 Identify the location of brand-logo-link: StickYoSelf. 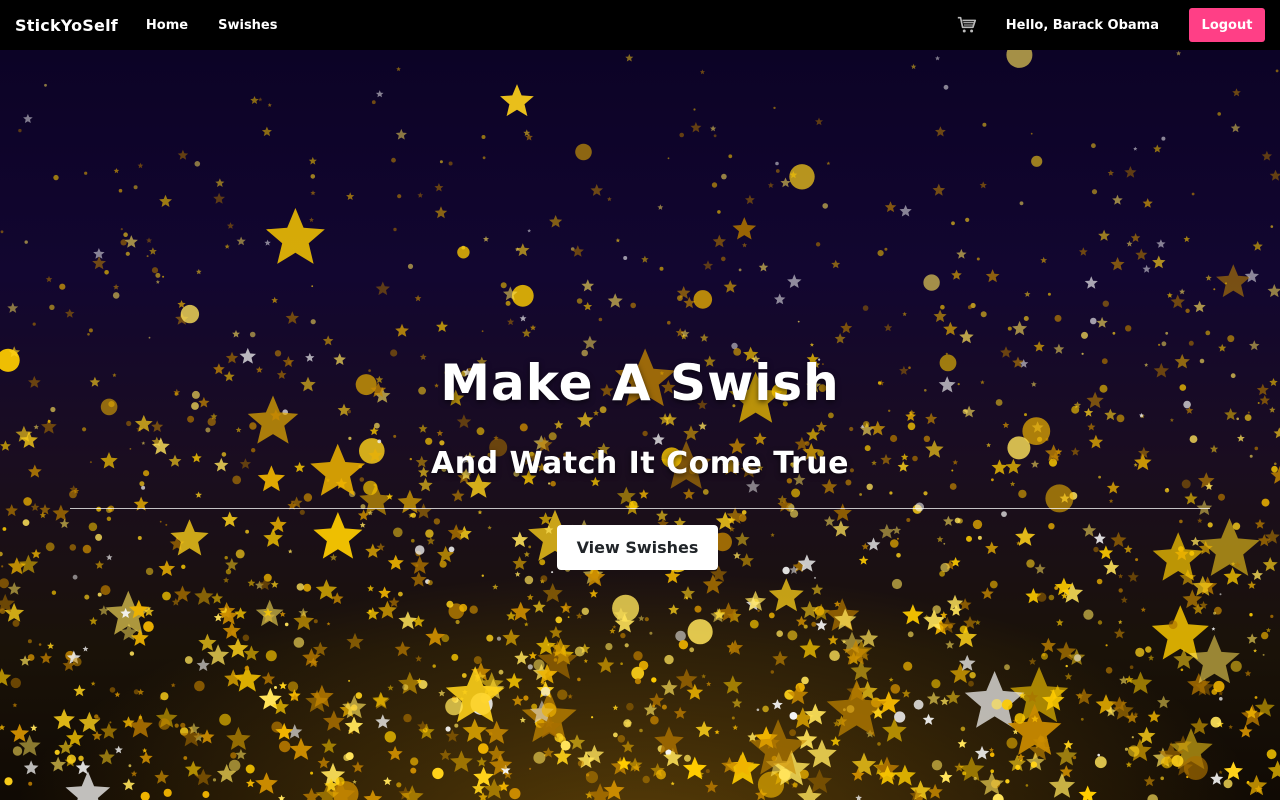
(66, 25).